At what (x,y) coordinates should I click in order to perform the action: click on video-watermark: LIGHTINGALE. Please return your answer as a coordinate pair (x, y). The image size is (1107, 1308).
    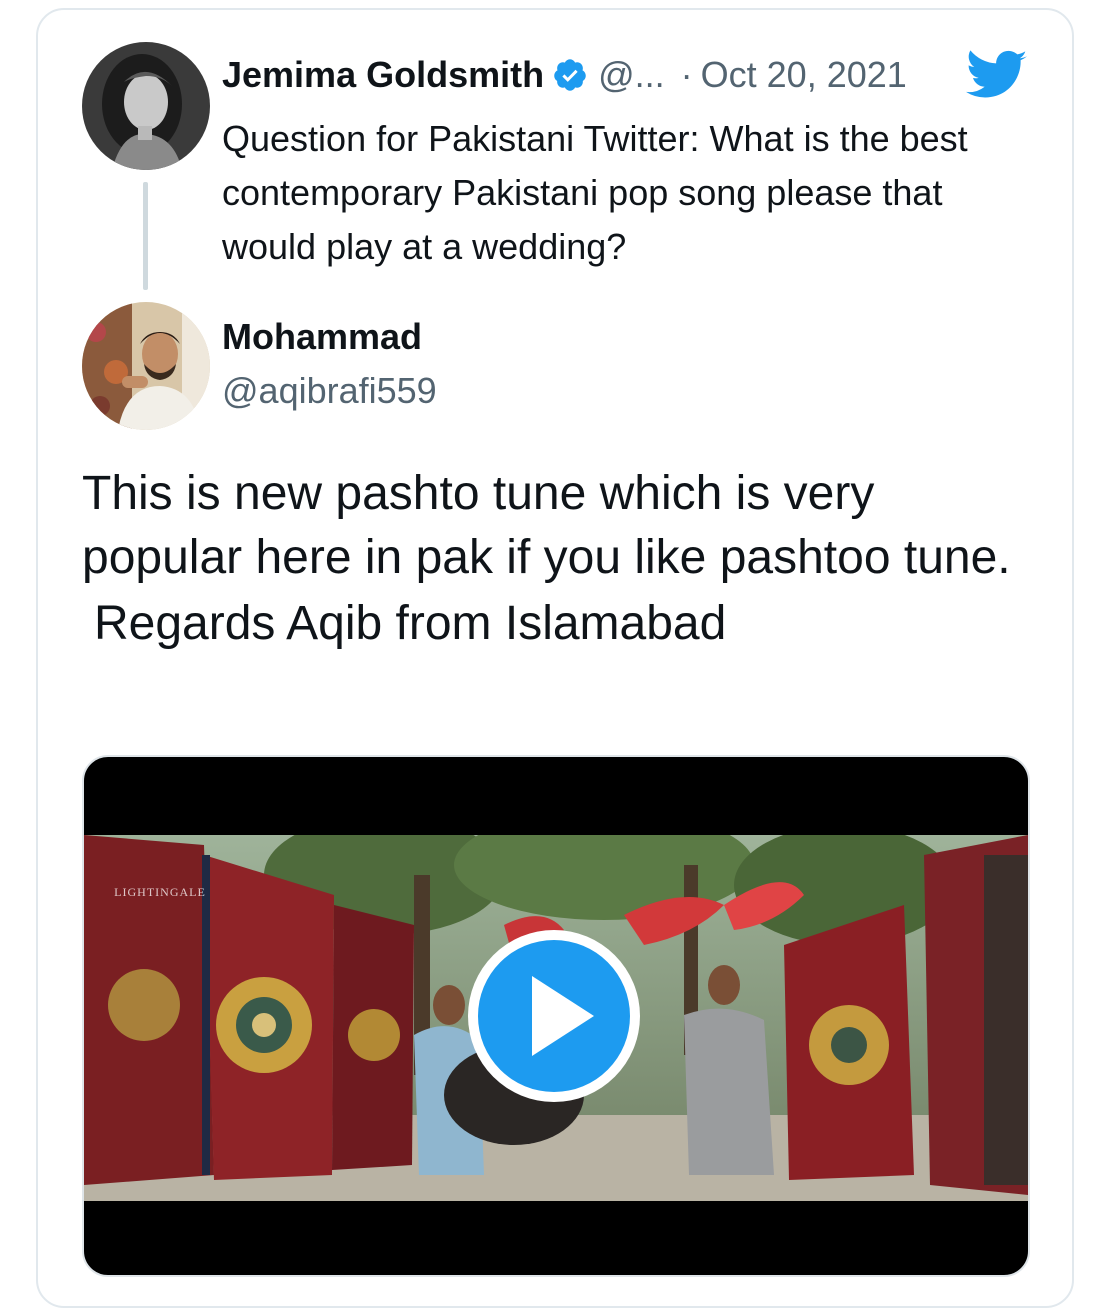
    Looking at the image, I should click on (160, 892).